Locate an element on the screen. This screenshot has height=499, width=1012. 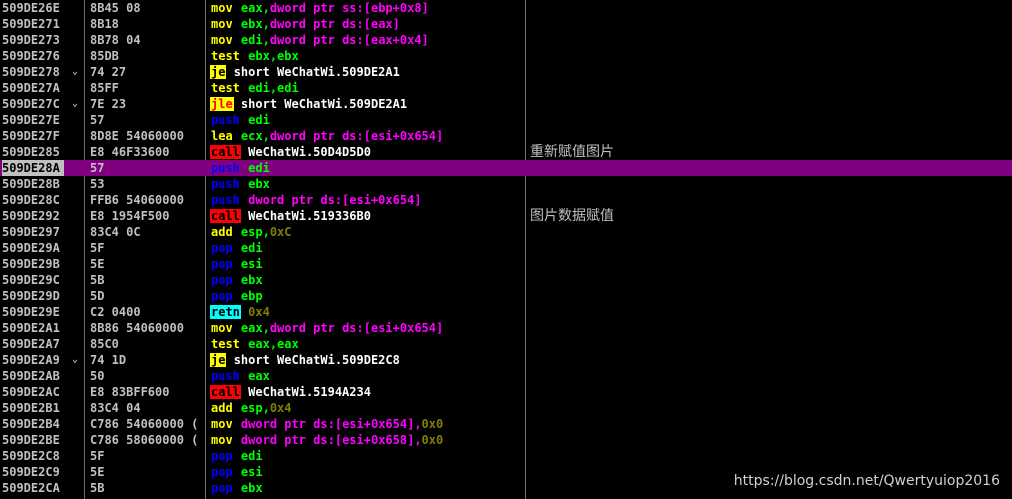
instruction-row: 509DE29E C2 0400 retn 0x4 is located at coordinates (506, 312).